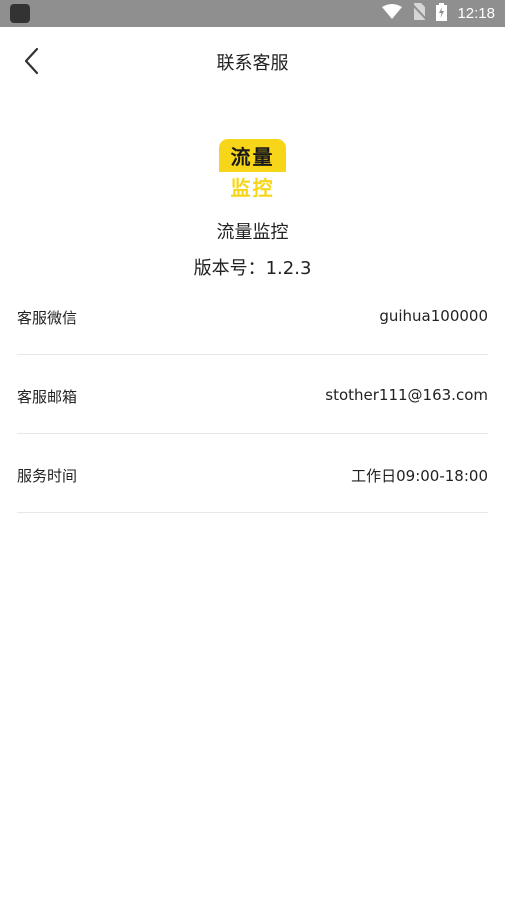 This screenshot has width=505, height=897. Describe the element at coordinates (47, 397) in the screenshot. I see `email-label: 客服邮箱` at that location.